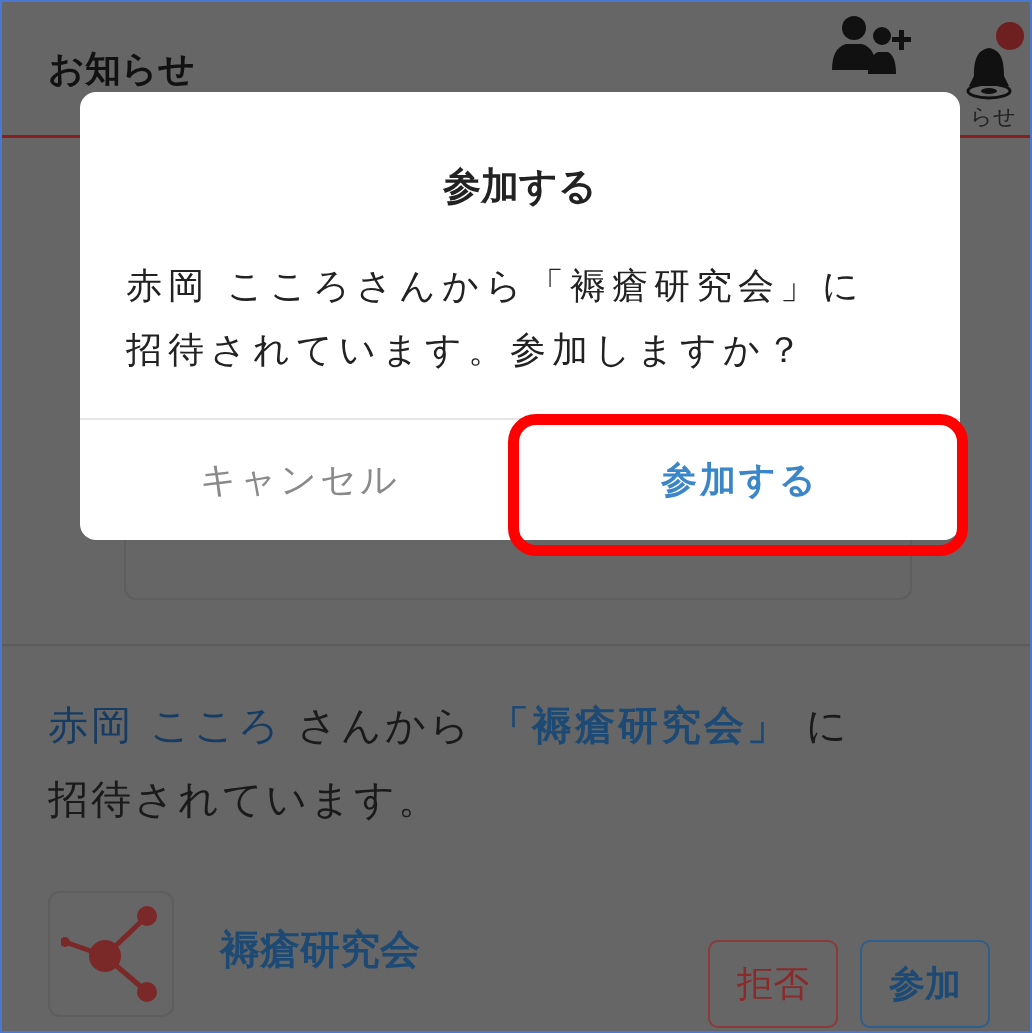  What do you see at coordinates (773, 984) in the screenshot?
I see `decline-button: 拒否` at bounding box center [773, 984].